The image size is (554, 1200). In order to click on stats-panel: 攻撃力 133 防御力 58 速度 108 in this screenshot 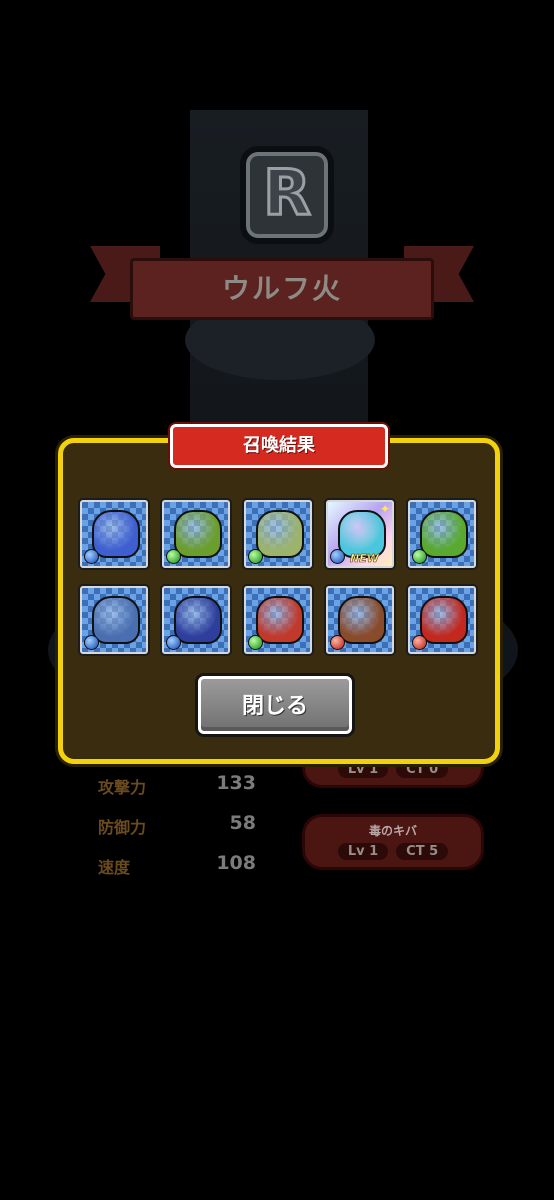, I will do `click(183, 830)`.